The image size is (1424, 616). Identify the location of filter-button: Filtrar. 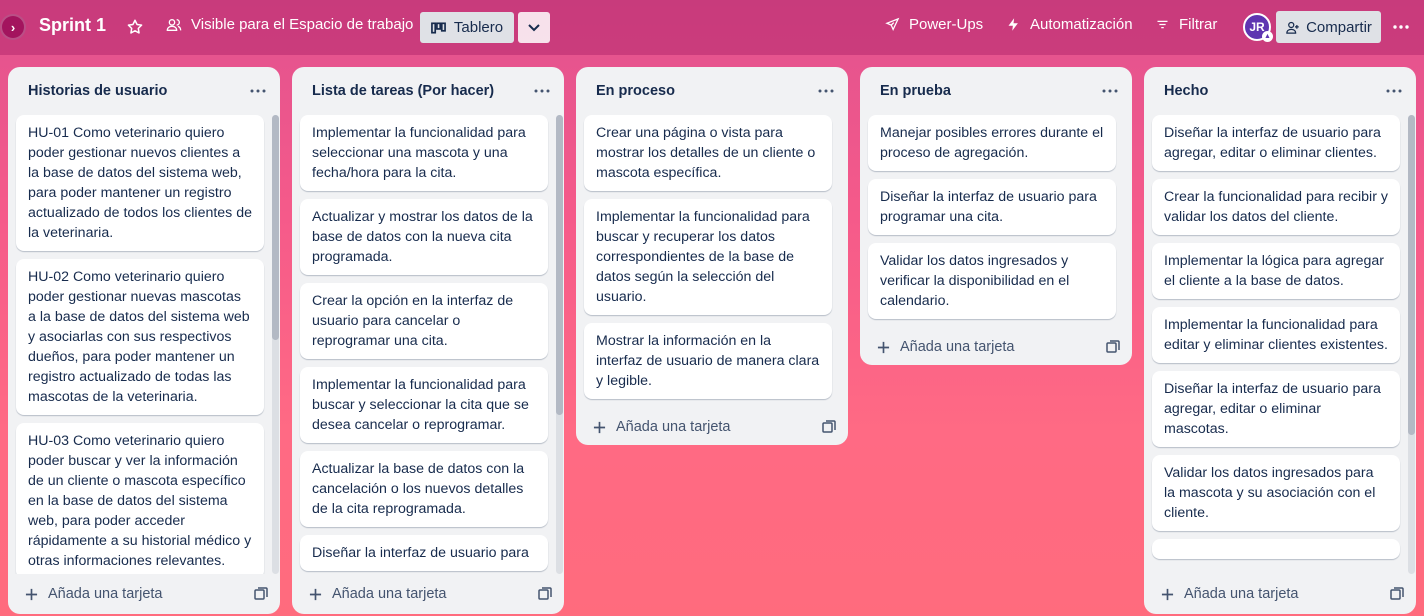
(1186, 24).